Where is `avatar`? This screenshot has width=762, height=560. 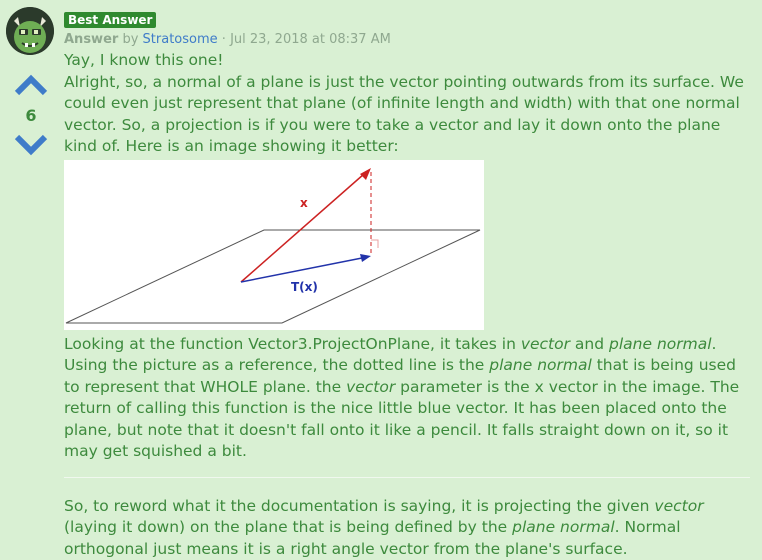 avatar is located at coordinates (30, 31).